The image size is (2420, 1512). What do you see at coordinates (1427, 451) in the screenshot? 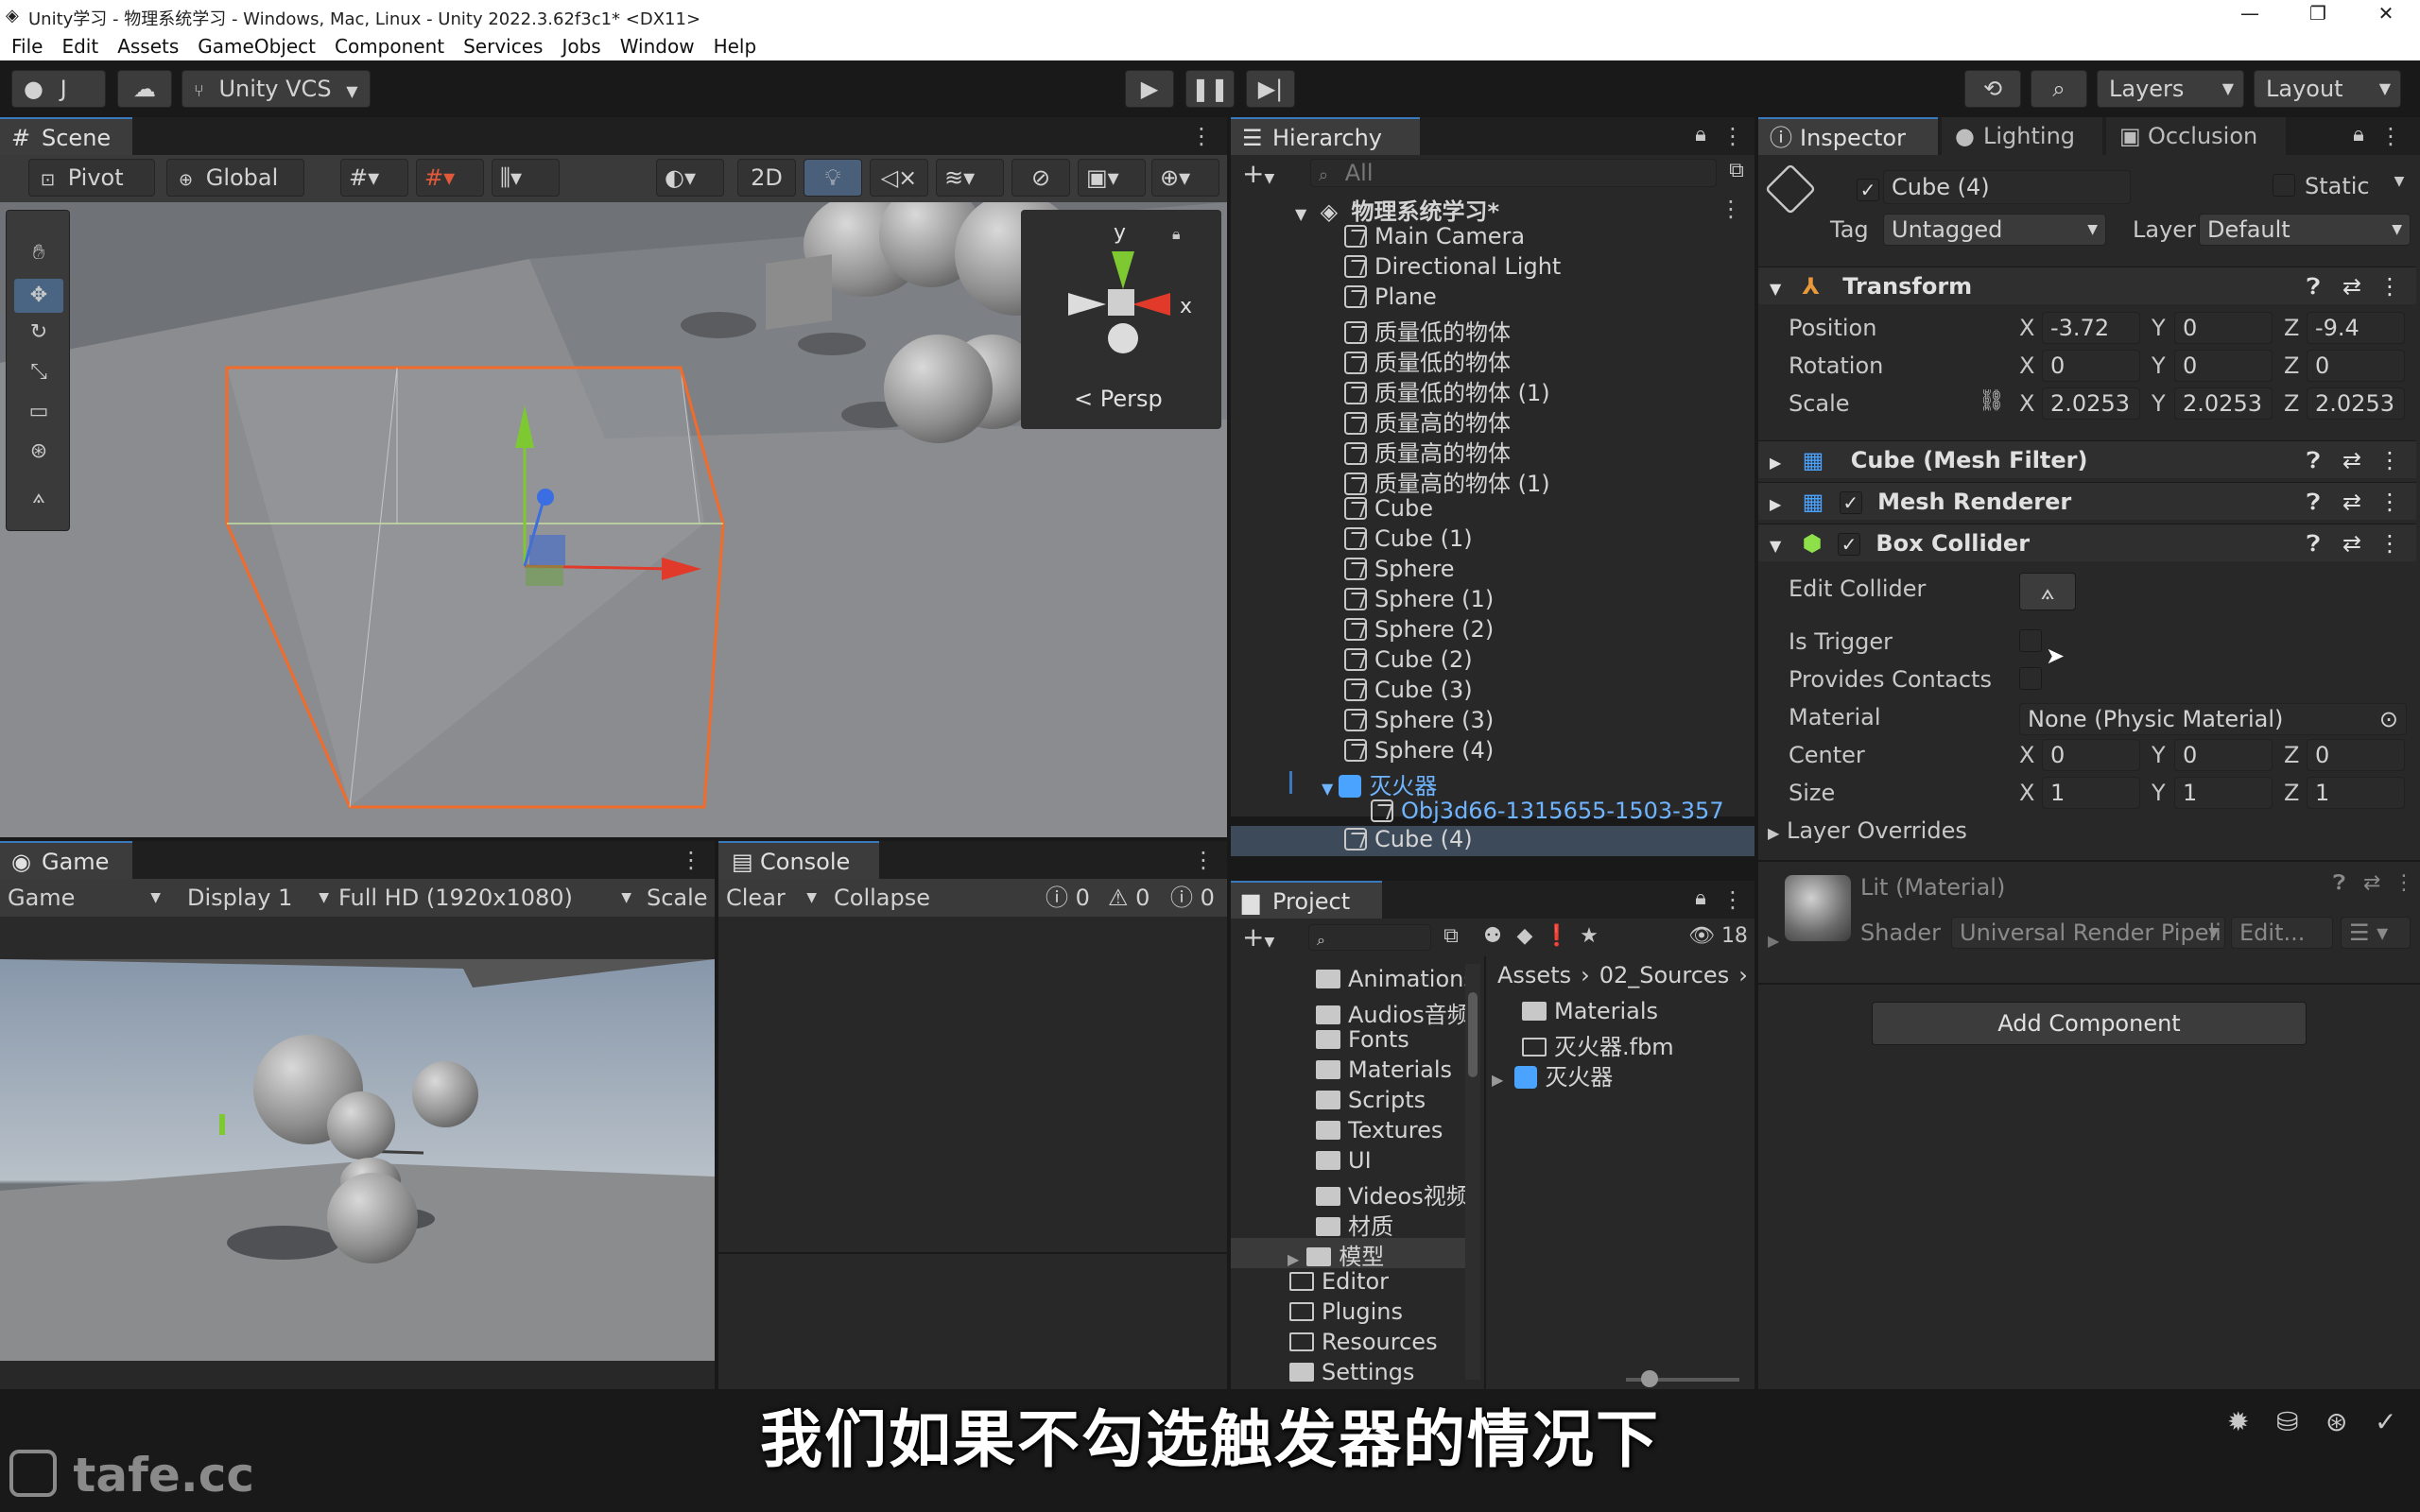
I see `hierarchy-item: 质量高的物体` at bounding box center [1427, 451].